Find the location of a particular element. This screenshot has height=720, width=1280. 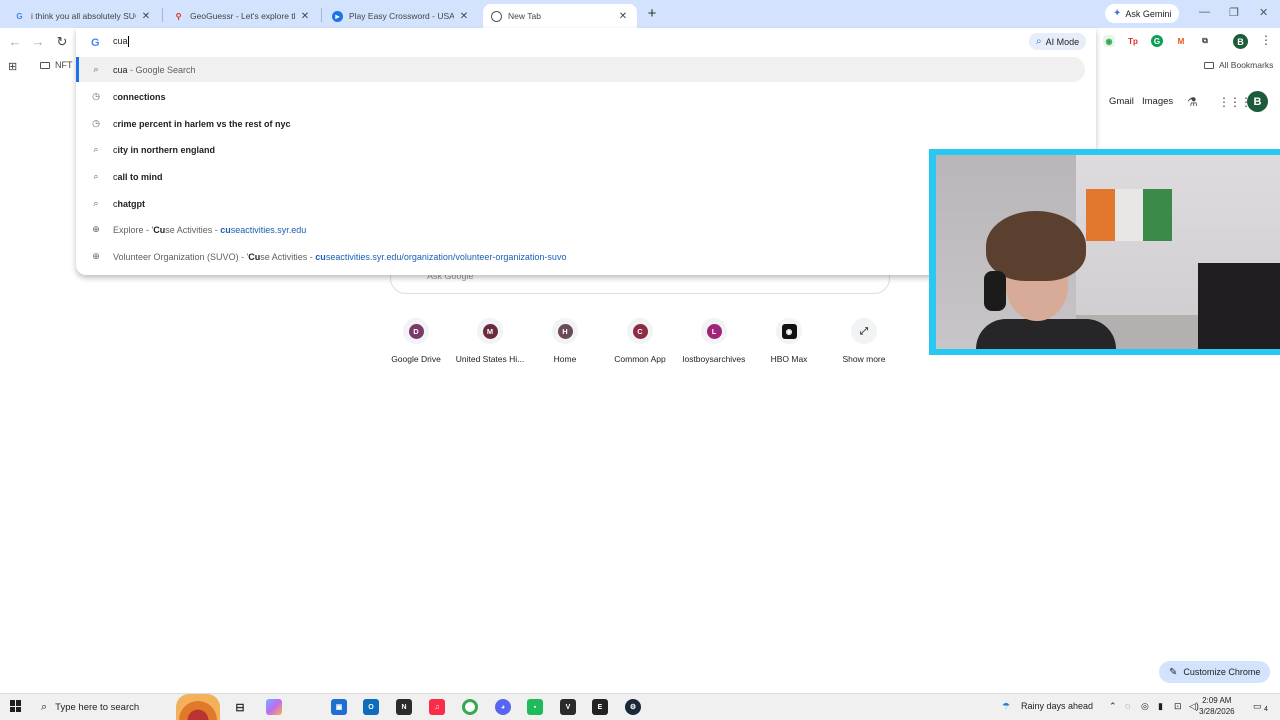

new-tab-button: + is located at coordinates (652, 14).